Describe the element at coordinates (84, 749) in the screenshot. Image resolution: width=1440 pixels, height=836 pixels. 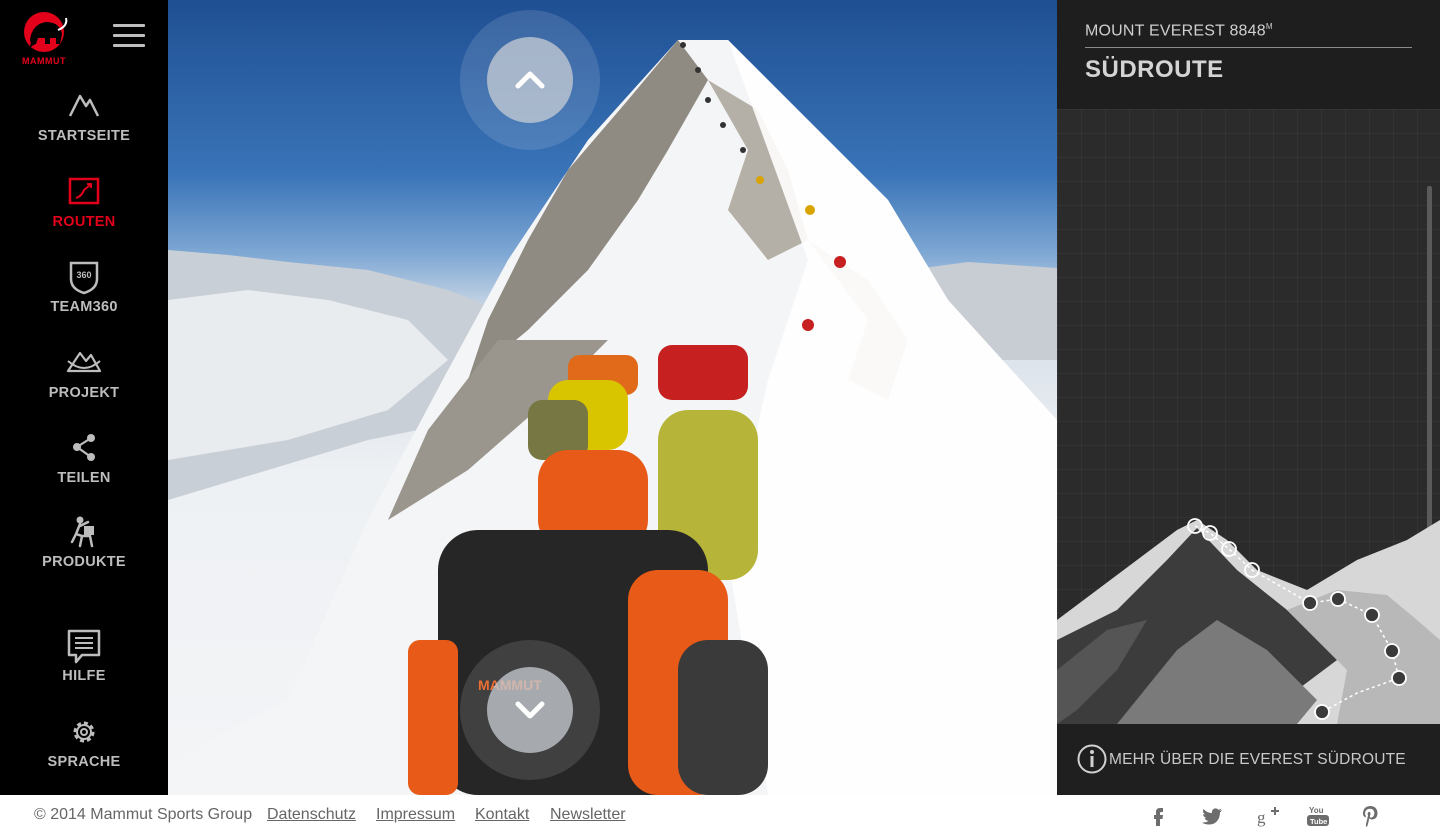
I see `nav-item-sprache: SPRACHE` at that location.